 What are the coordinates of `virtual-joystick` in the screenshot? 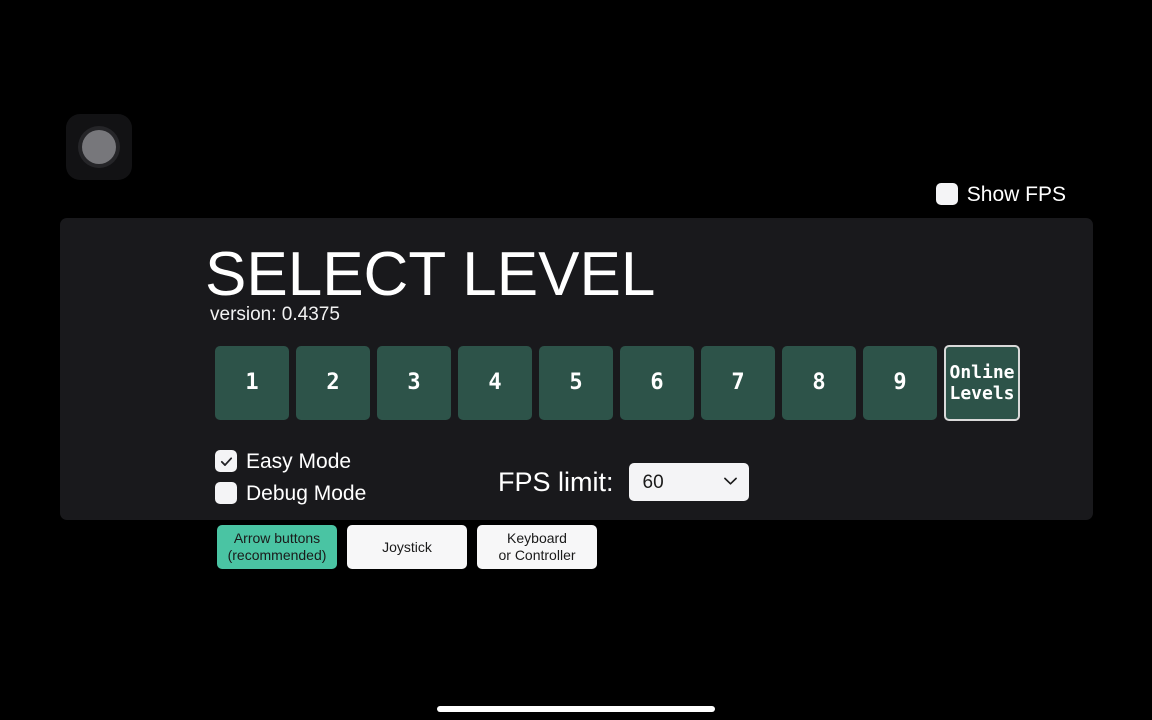 It's located at (99, 147).